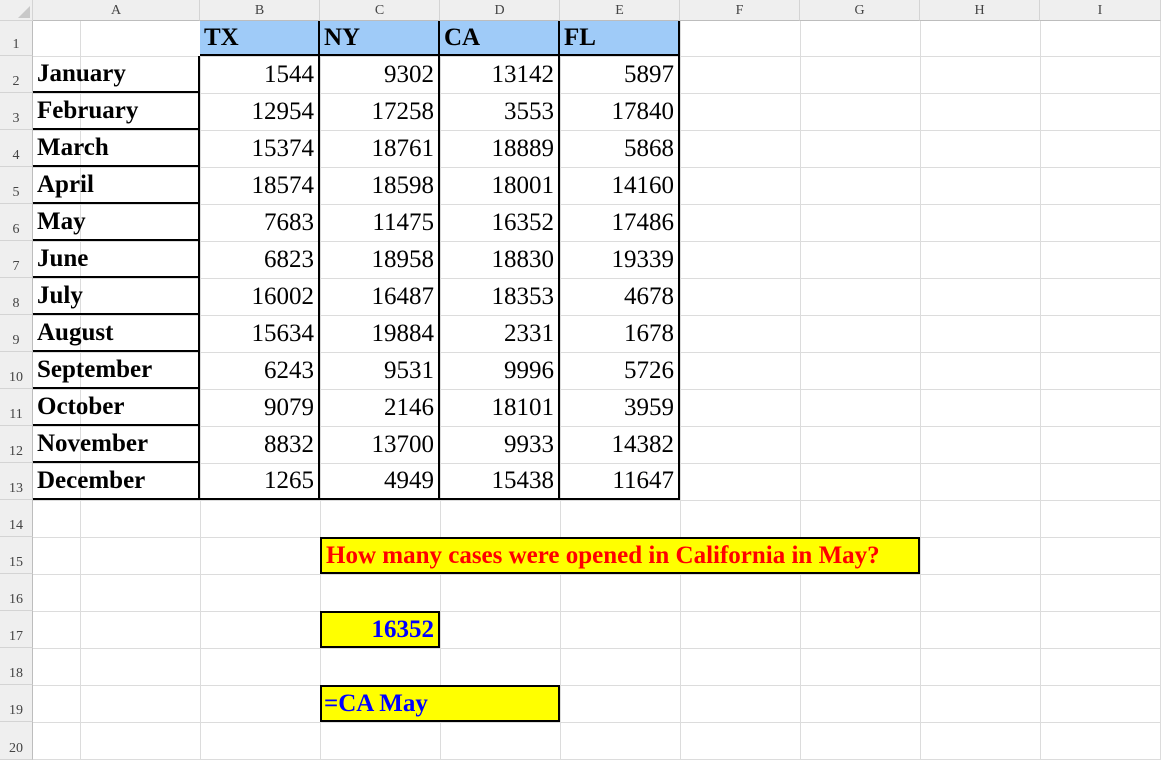 The width and height of the screenshot is (1161, 760). Describe the element at coordinates (116, 333) in the screenshot. I see `month-cell: August` at that location.